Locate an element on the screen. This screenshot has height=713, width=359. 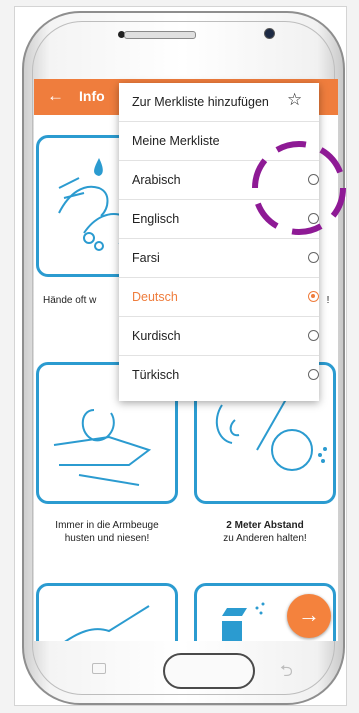
back-key-icon: ⮌ is located at coordinates (286, 673).